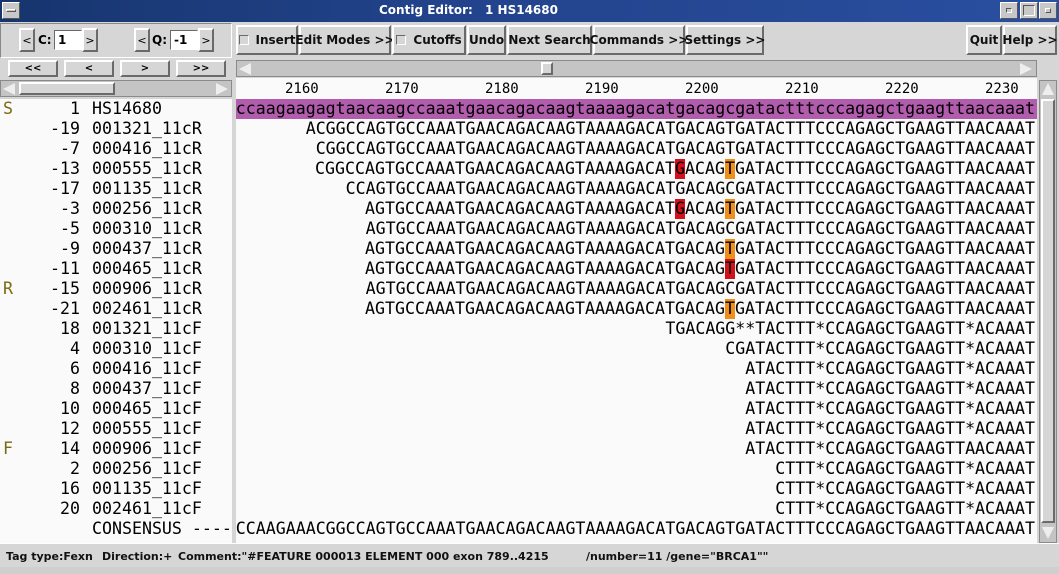 Image resolution: width=1059 pixels, height=574 pixels. I want to click on cutoffs-toggle: Cutoffs, so click(429, 40).